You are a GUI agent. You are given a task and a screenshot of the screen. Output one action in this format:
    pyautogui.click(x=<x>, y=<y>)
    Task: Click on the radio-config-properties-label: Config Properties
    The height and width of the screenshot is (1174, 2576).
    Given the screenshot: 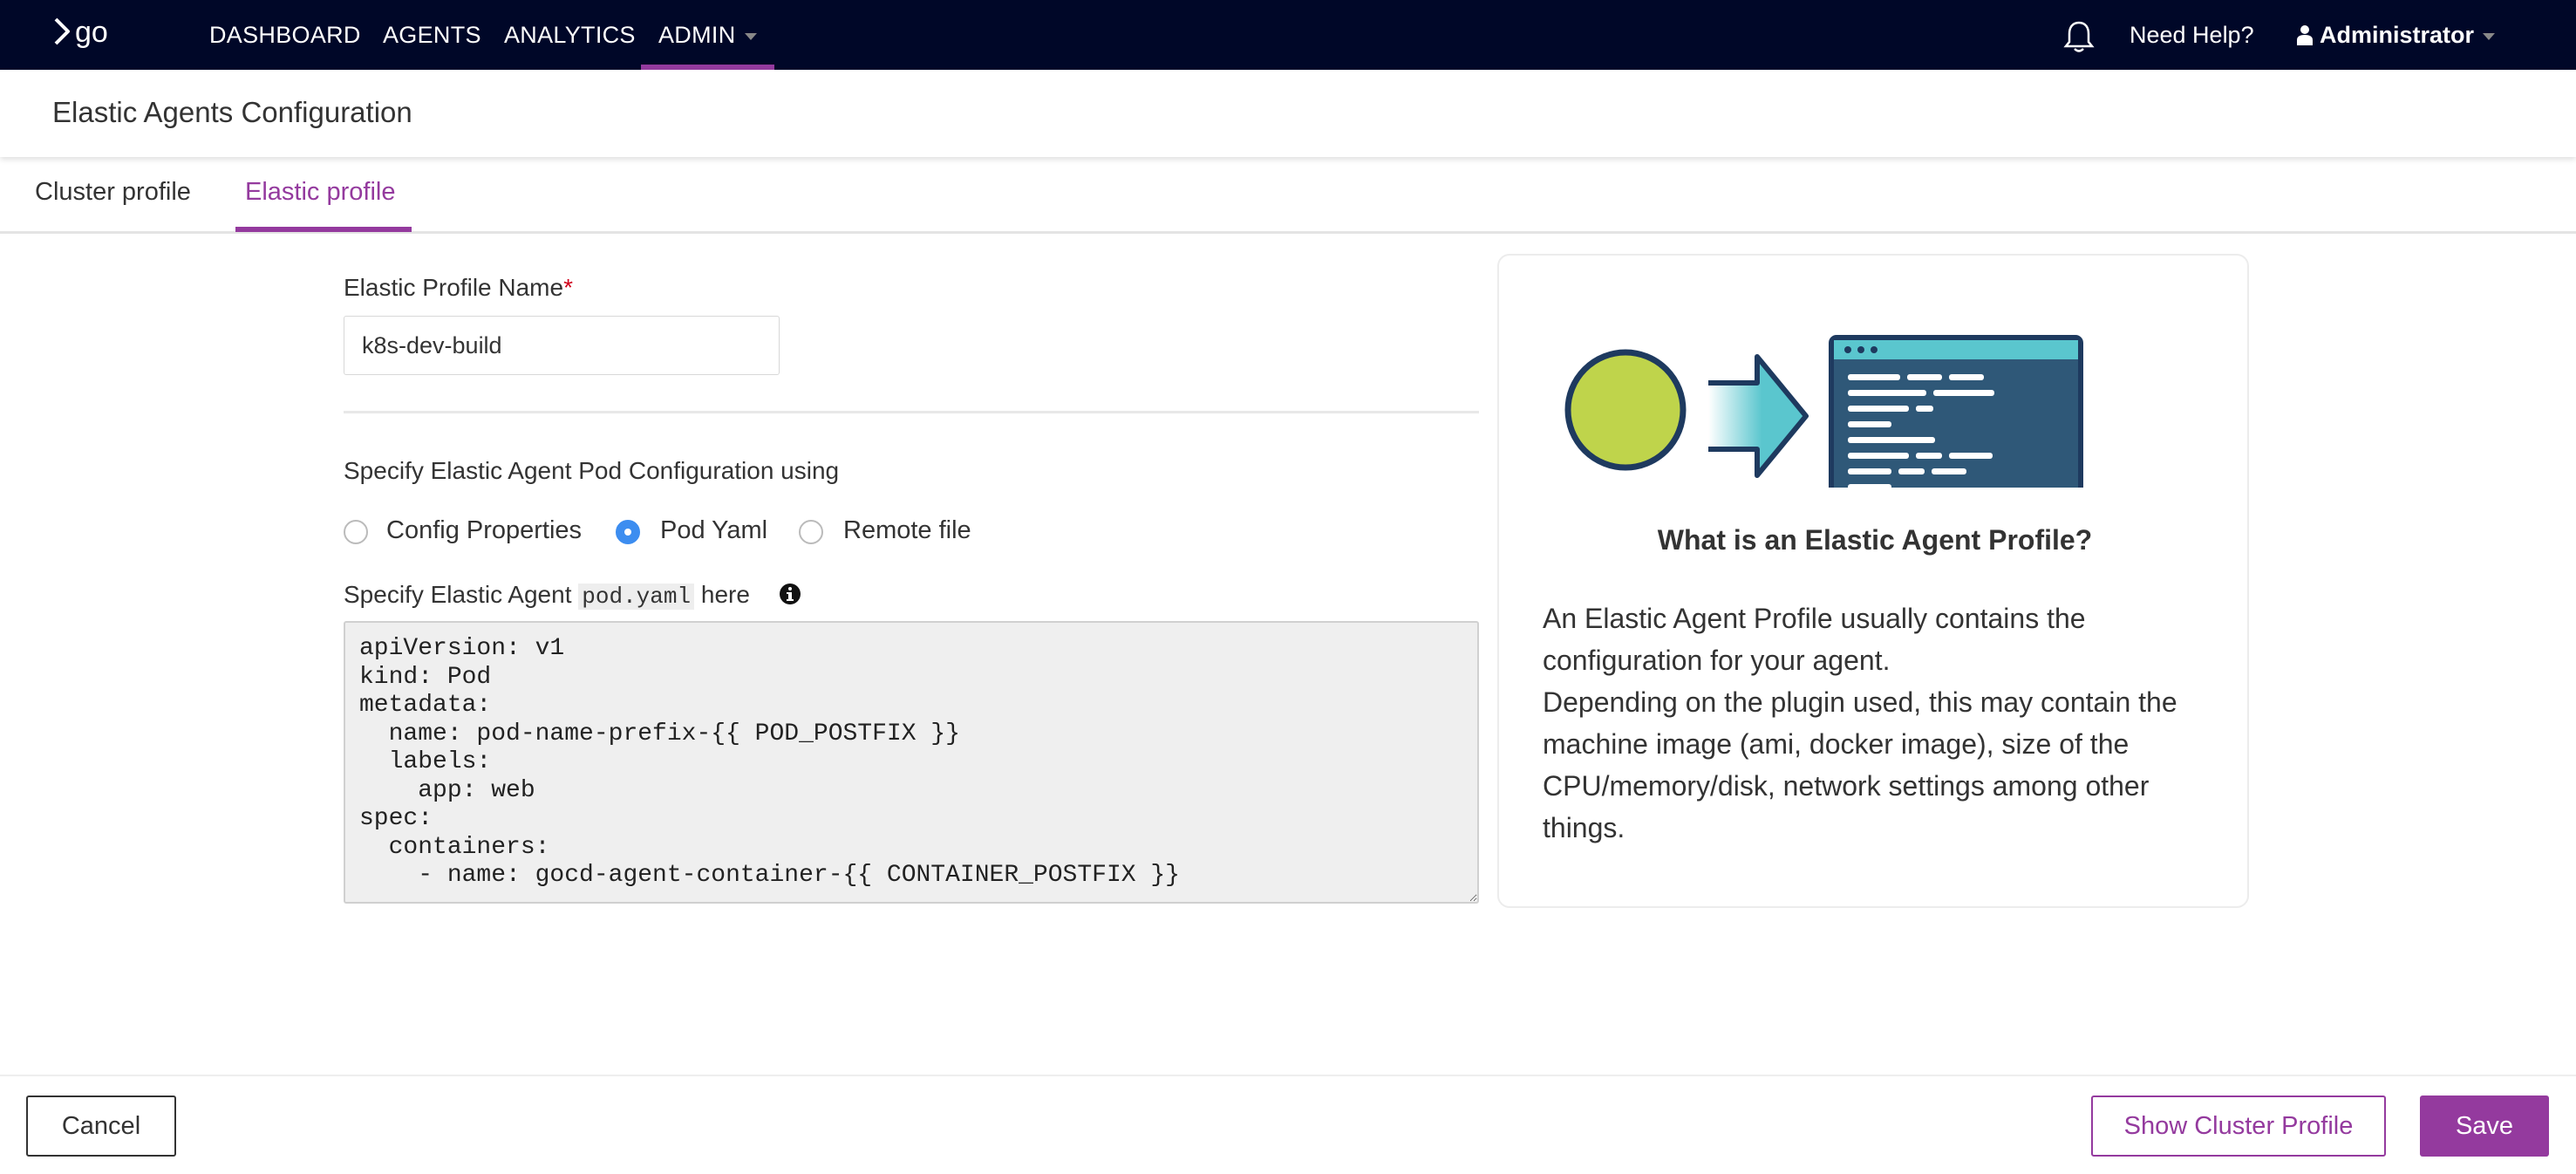 What is the action you would take?
    pyautogui.click(x=484, y=530)
    